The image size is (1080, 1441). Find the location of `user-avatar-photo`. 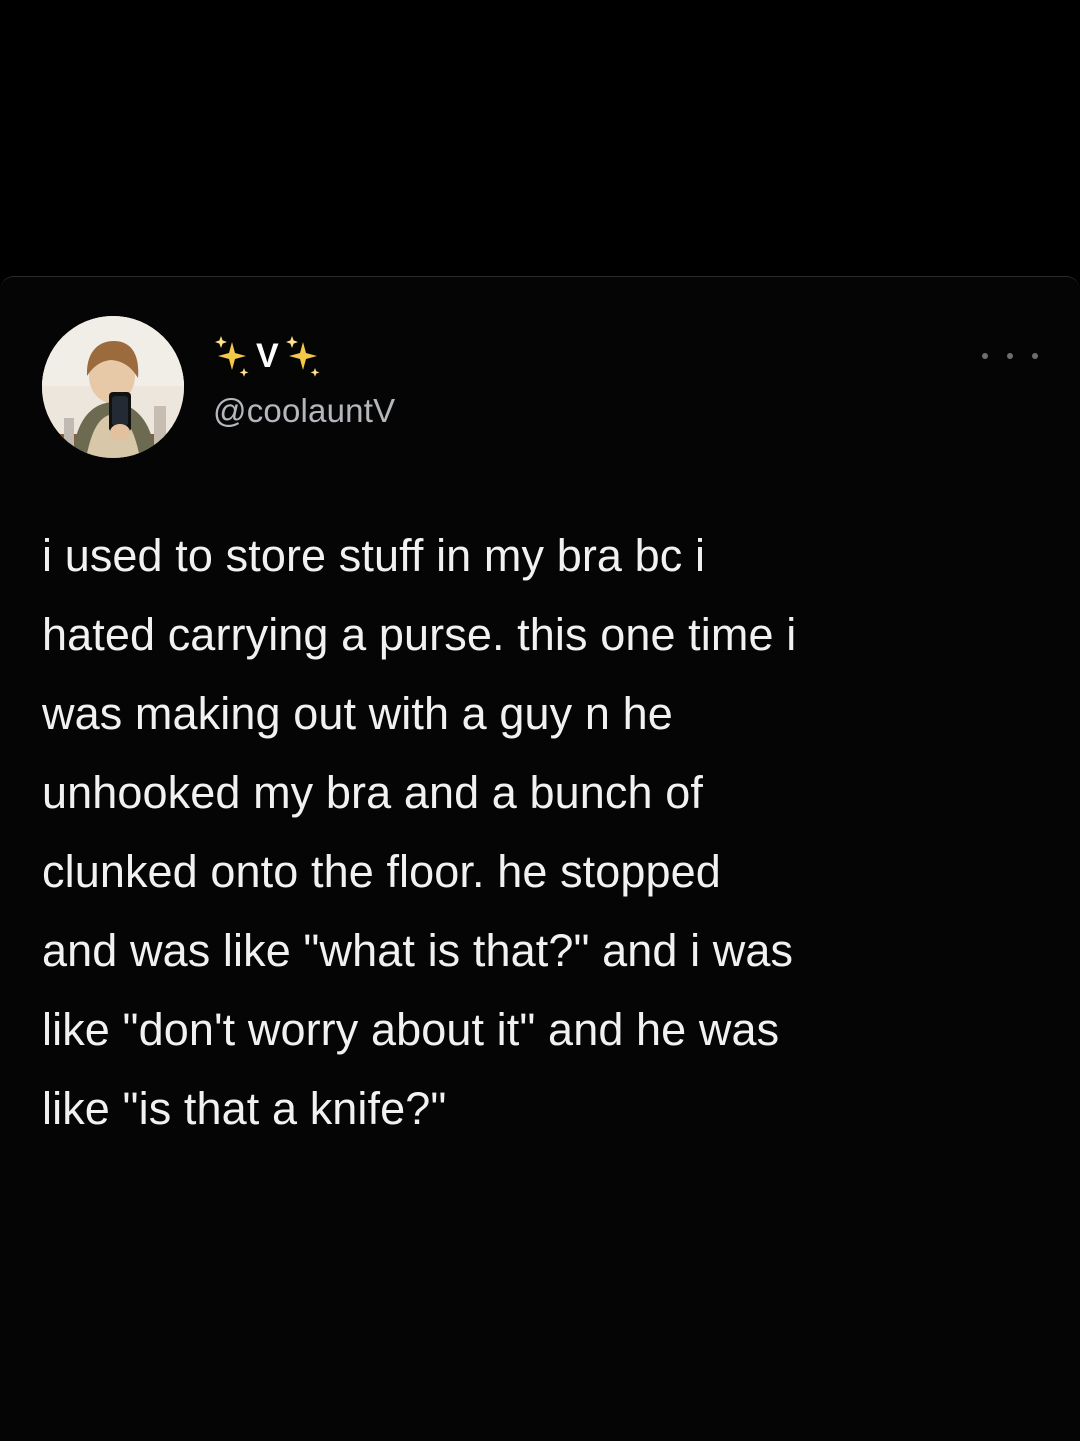

user-avatar-photo is located at coordinates (113, 387).